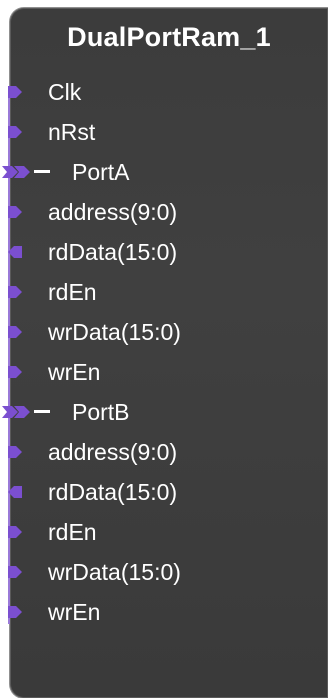  I want to click on port-clk: Clk, so click(164, 92).